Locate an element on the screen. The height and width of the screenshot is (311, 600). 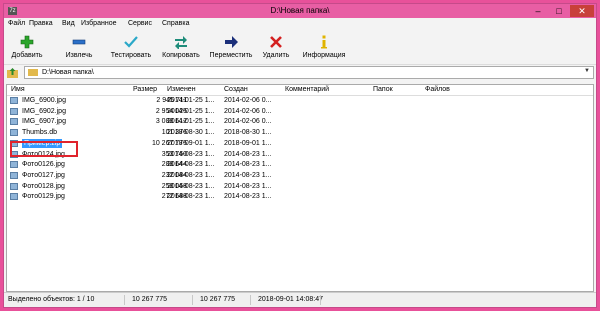
window-title: D:\Новая папка\ is located at coordinates (300, 10).